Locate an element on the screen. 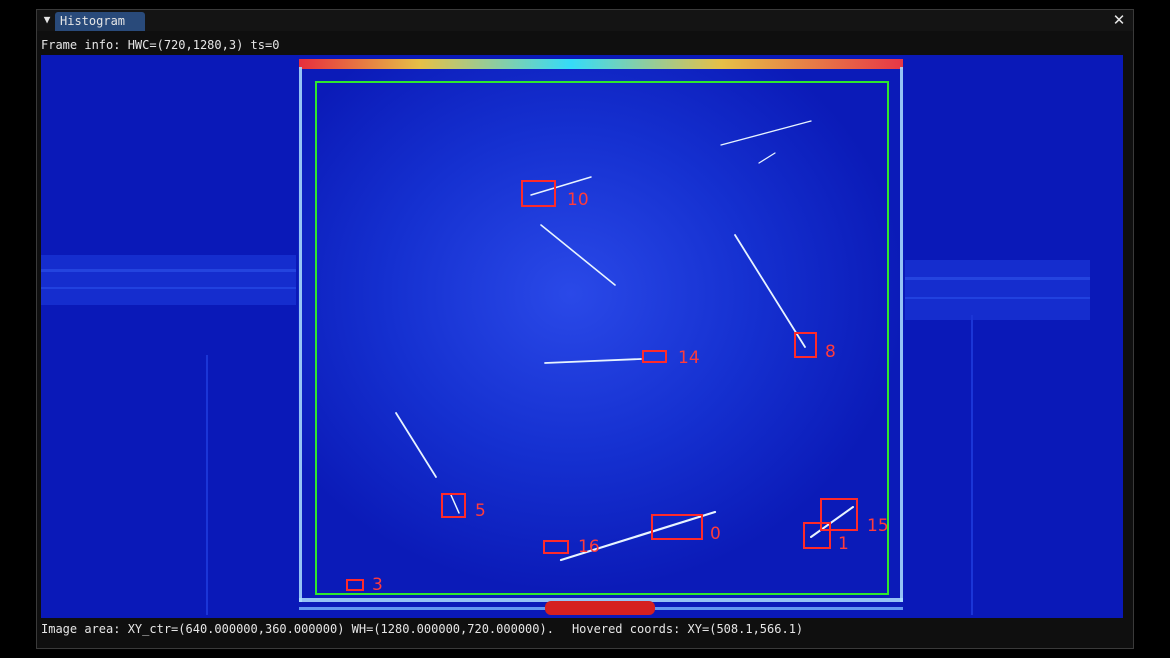 Image resolution: width=1170 pixels, height=658 pixels. detection-label-16: 16 is located at coordinates (589, 547).